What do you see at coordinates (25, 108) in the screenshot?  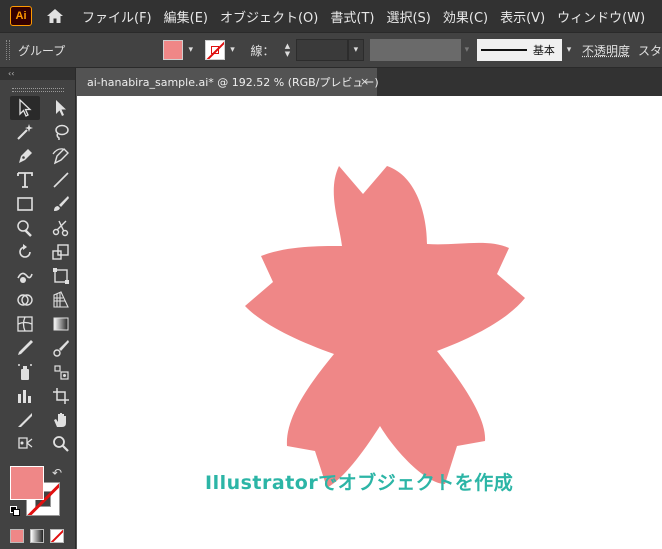 I see `selection-tool-icon` at bounding box center [25, 108].